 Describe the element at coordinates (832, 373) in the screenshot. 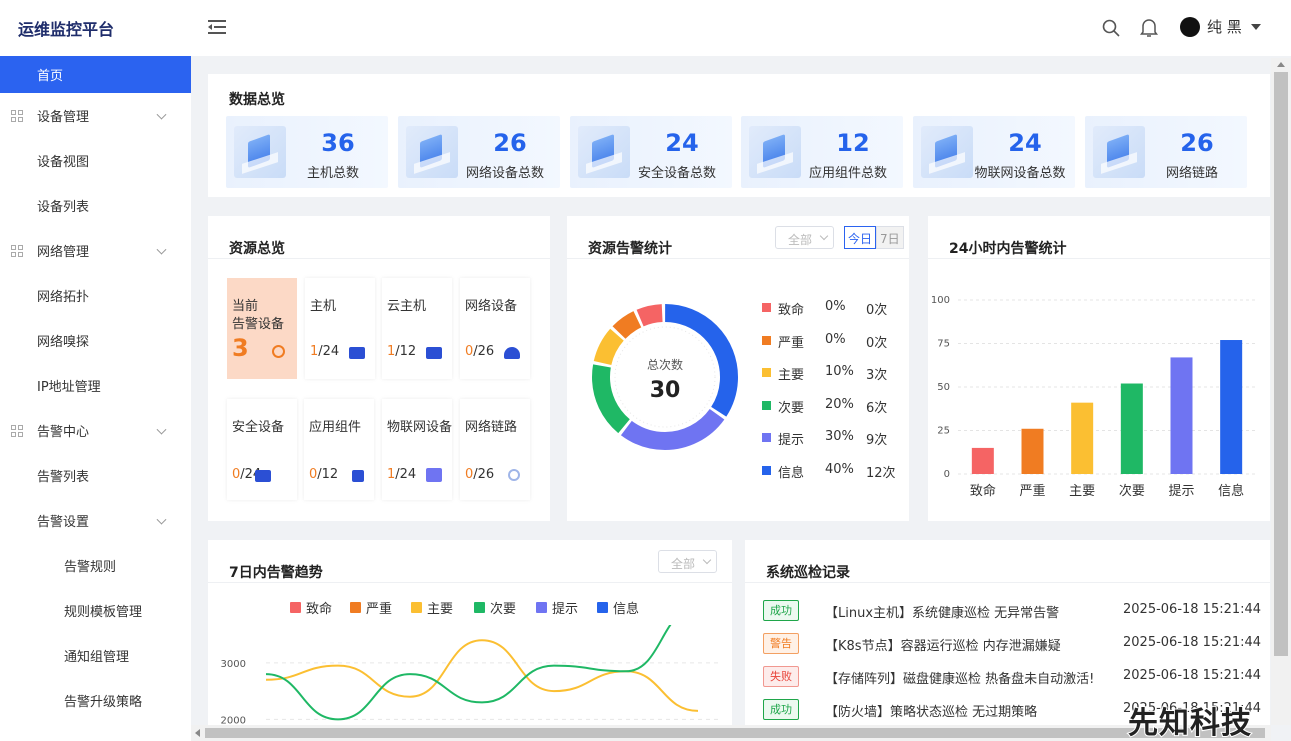

I see `alarm-stats-row: 主要 10% 3次` at that location.